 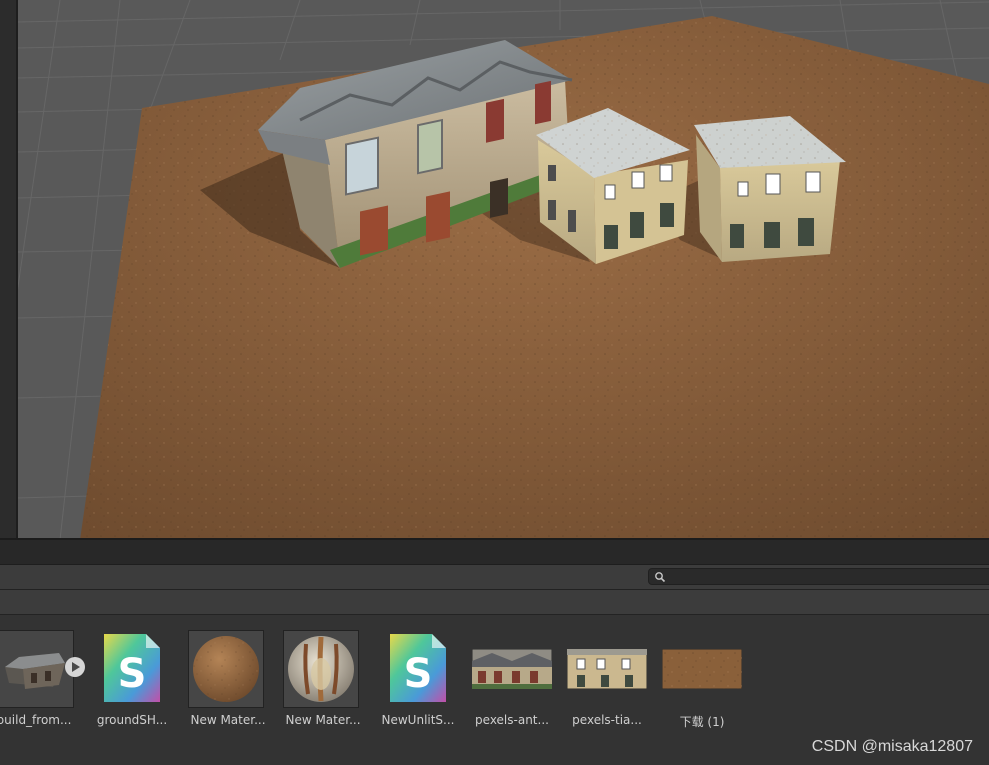 What do you see at coordinates (494, 552) in the screenshot?
I see `project-panel-tab-bar` at bounding box center [494, 552].